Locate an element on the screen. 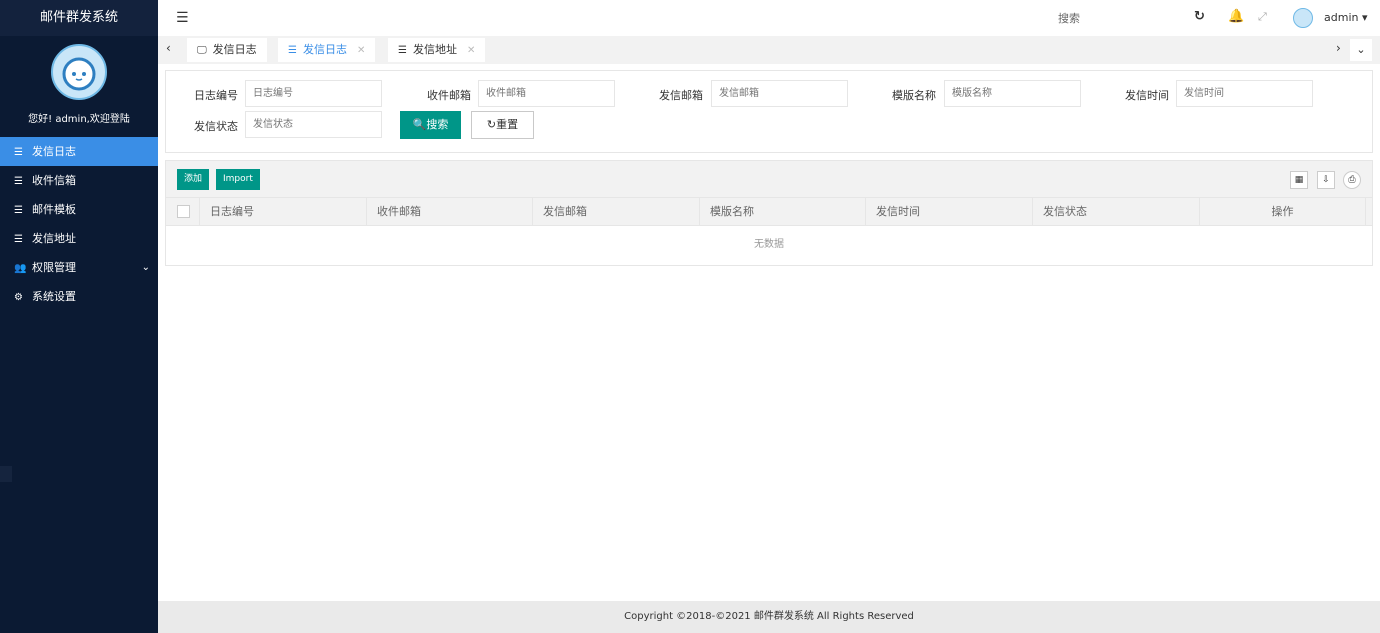  username: admin is located at coordinates (1341, 17).